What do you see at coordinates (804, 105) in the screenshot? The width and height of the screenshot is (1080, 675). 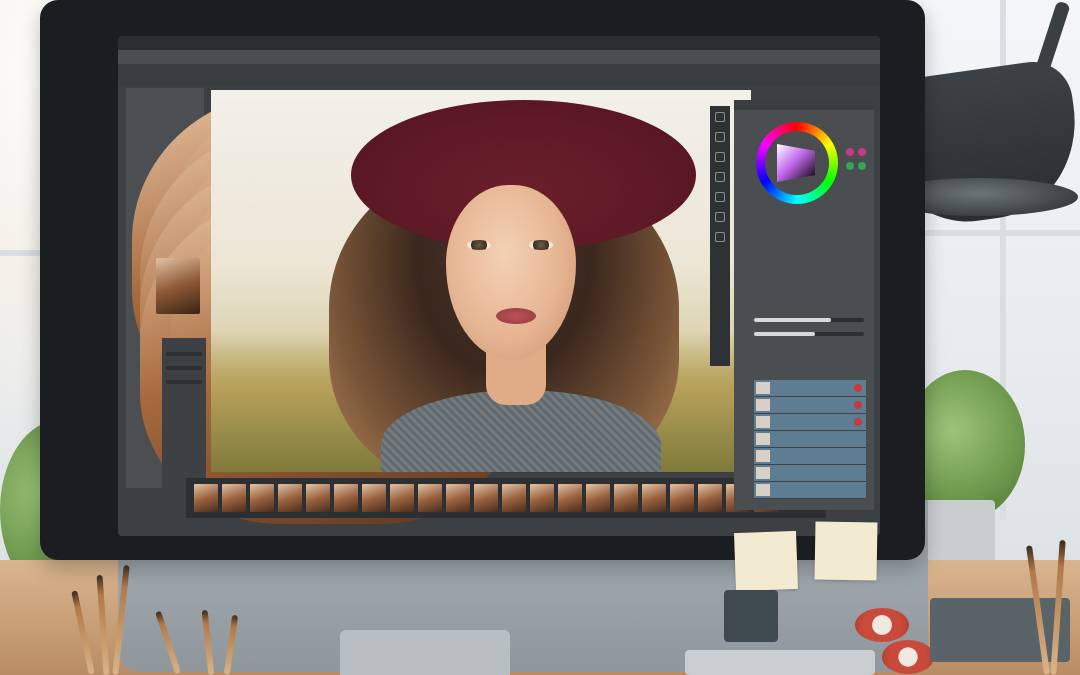 I see `panel-header` at bounding box center [804, 105].